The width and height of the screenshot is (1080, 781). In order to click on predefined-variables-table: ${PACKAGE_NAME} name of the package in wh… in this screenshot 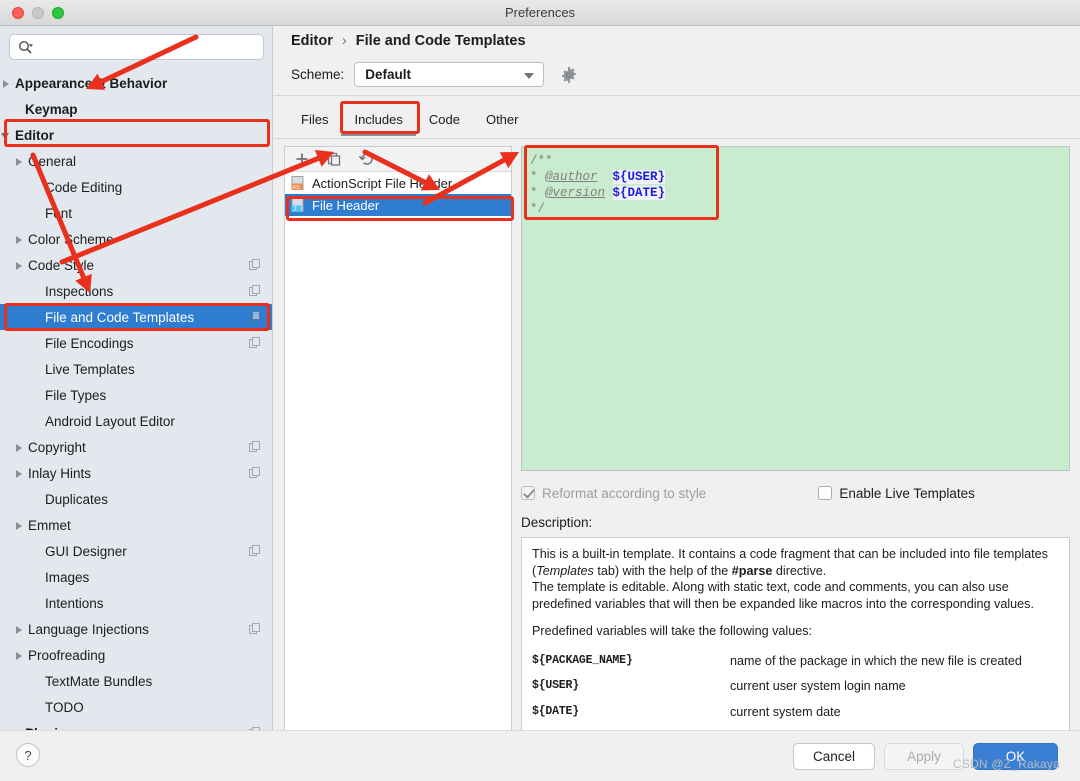, I will do `click(795, 687)`.